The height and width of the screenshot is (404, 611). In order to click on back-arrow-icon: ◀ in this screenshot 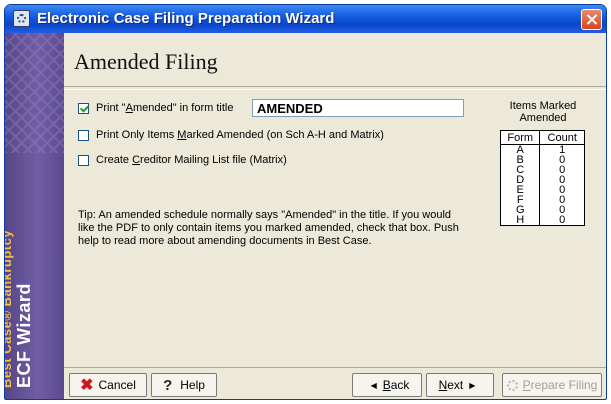, I will do `click(373, 385)`.